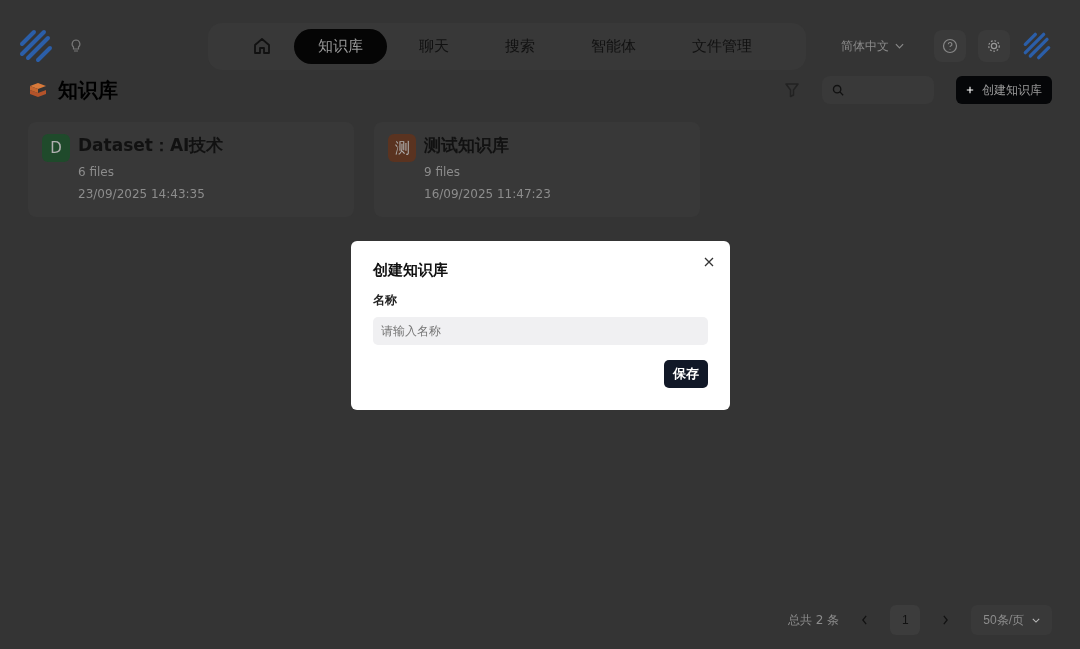 This screenshot has height=649, width=1080. Describe the element at coordinates (38, 90) in the screenshot. I see `books-icon` at that location.